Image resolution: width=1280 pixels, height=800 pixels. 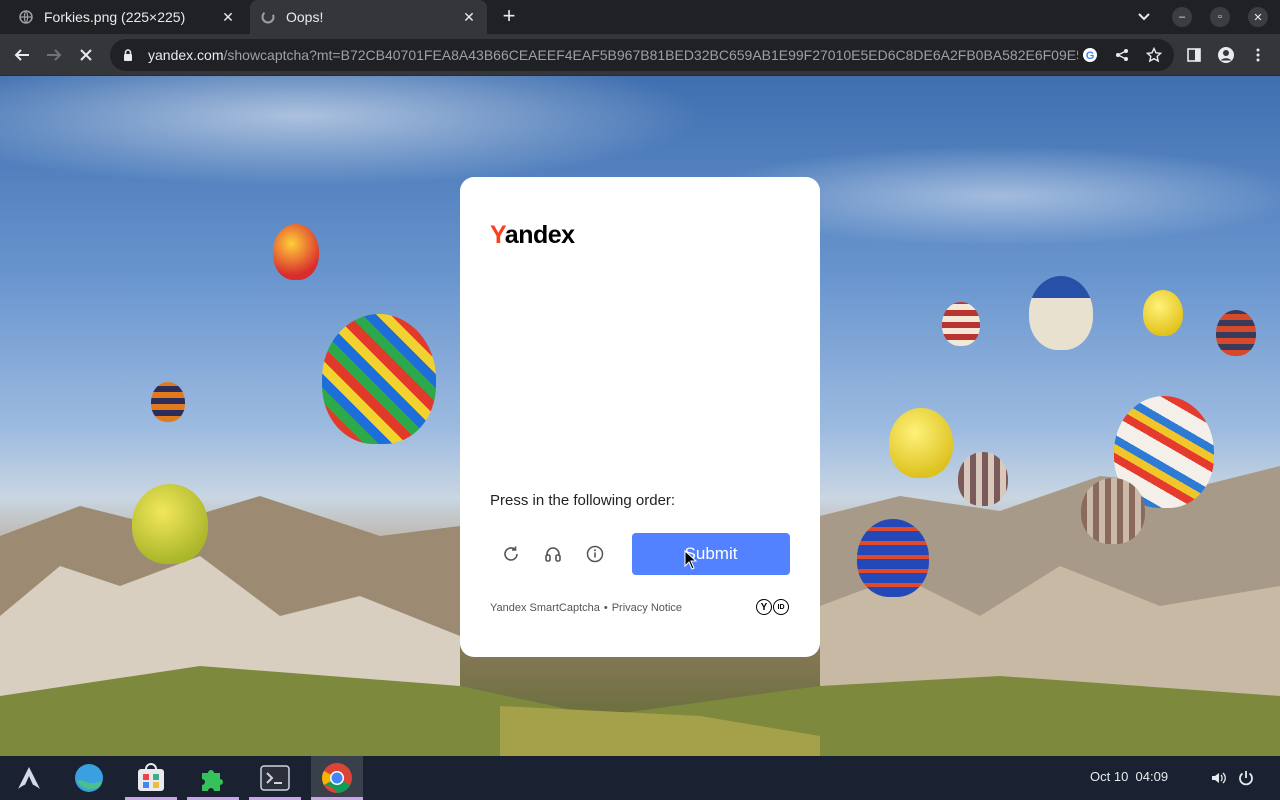 I want to click on taskbar-clock: Oct 10 04:09, so click(x=1129, y=776).